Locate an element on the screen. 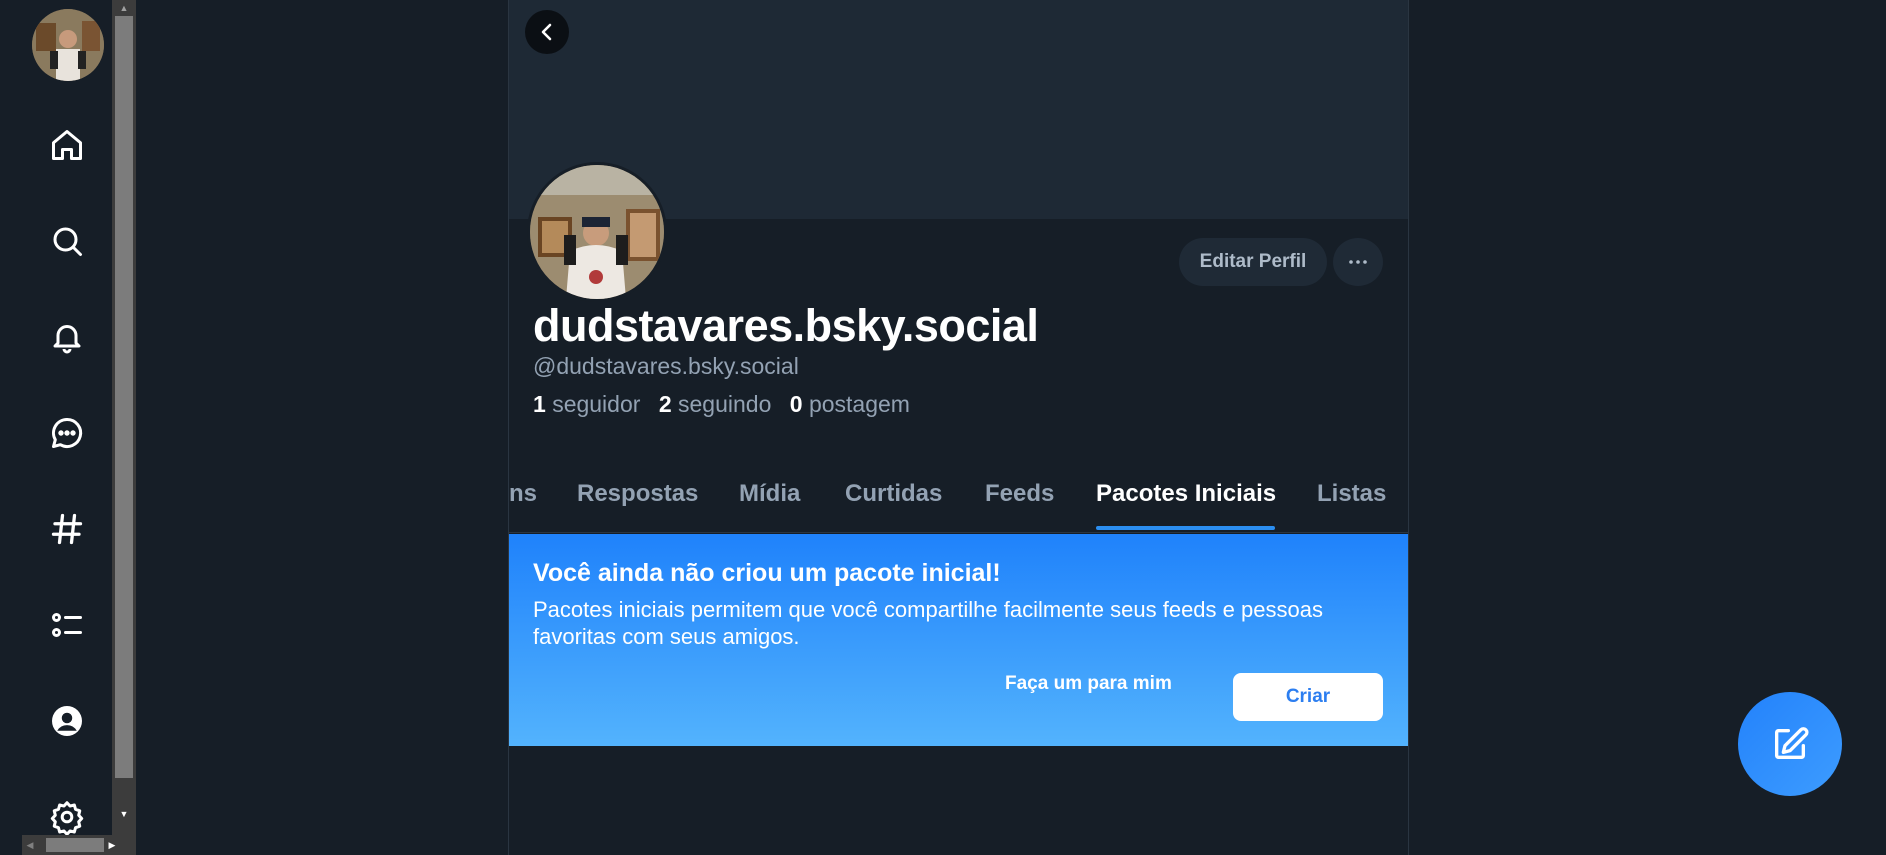 The height and width of the screenshot is (855, 1886). profile-photo is located at coordinates (597, 232).